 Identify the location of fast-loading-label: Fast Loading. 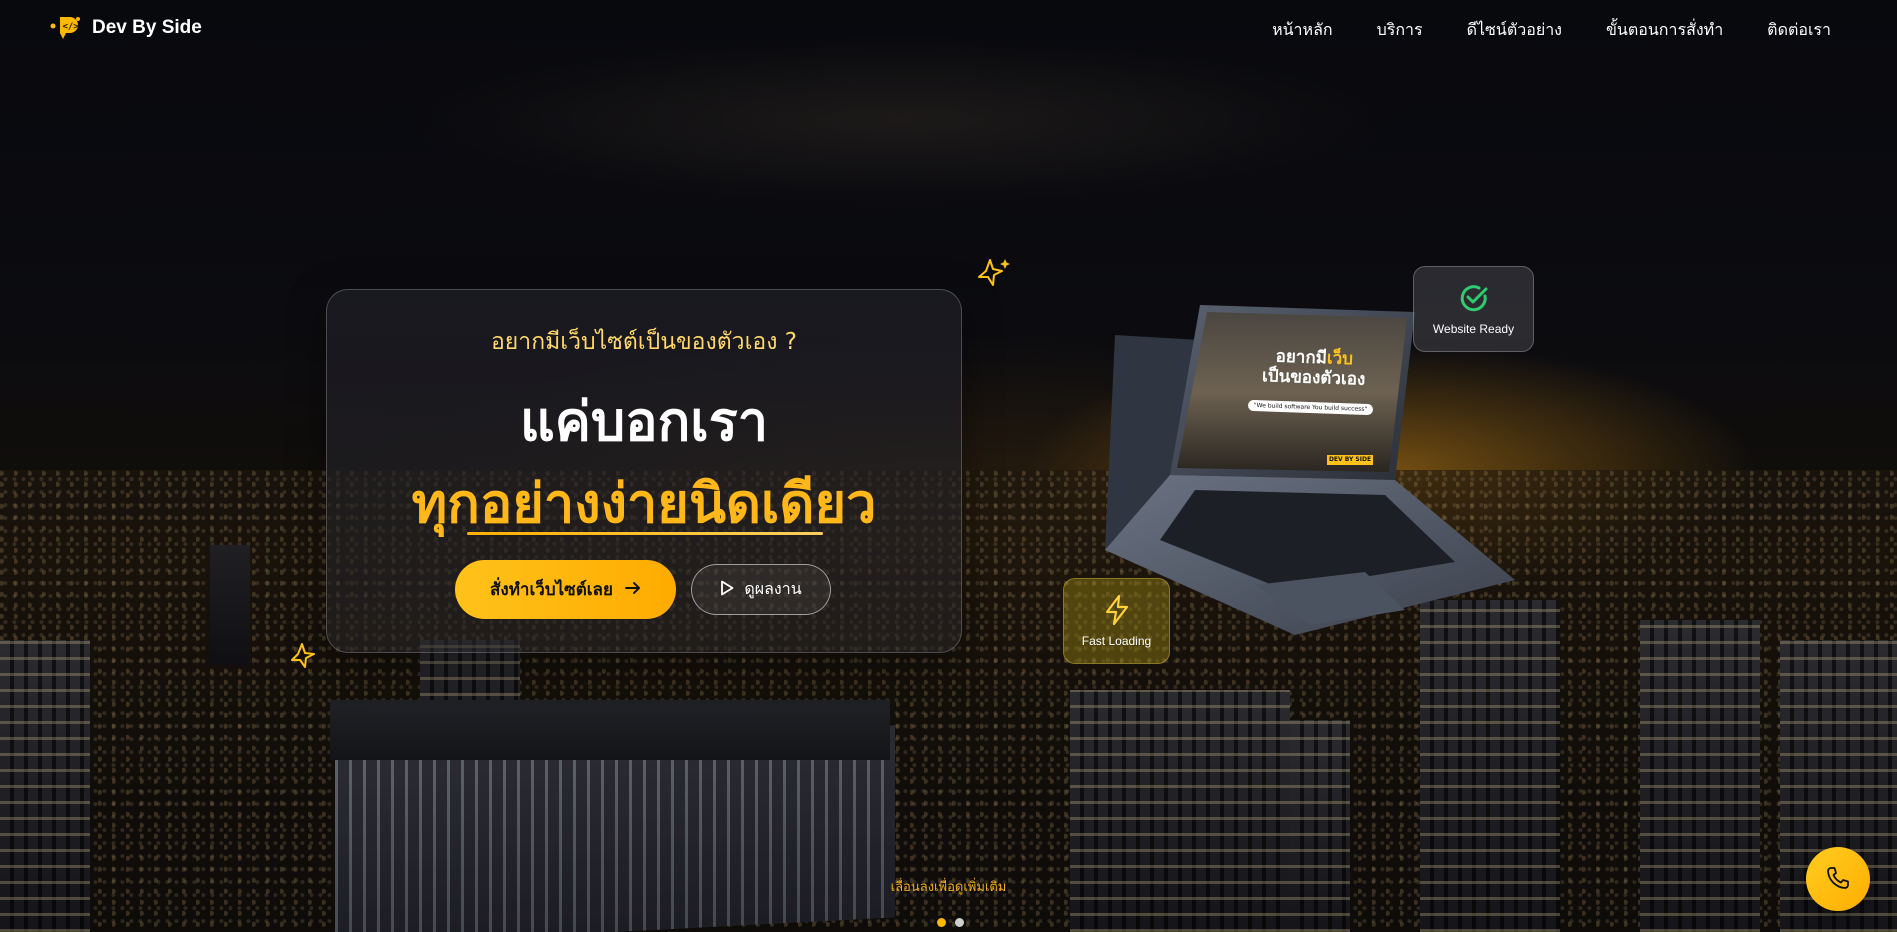
(1116, 641).